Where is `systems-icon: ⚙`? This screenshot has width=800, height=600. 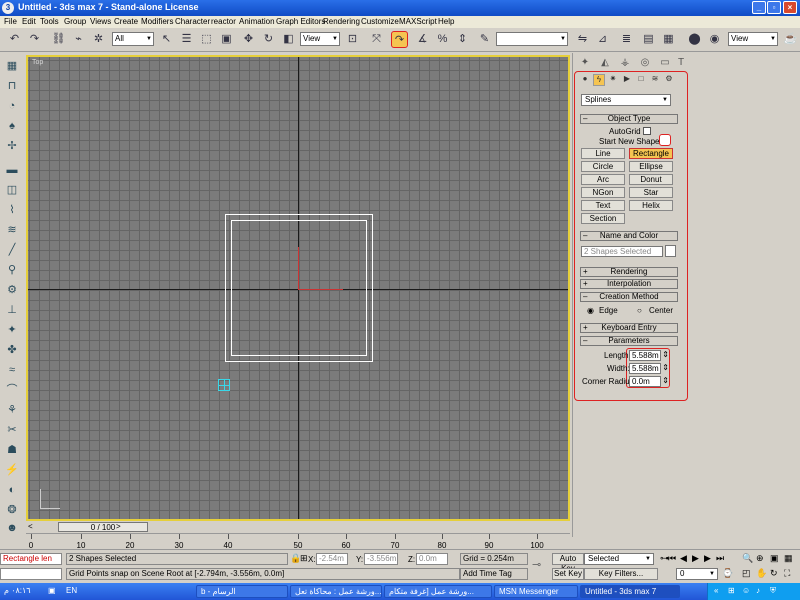
systems-icon: ⚙ is located at coordinates (669, 80).